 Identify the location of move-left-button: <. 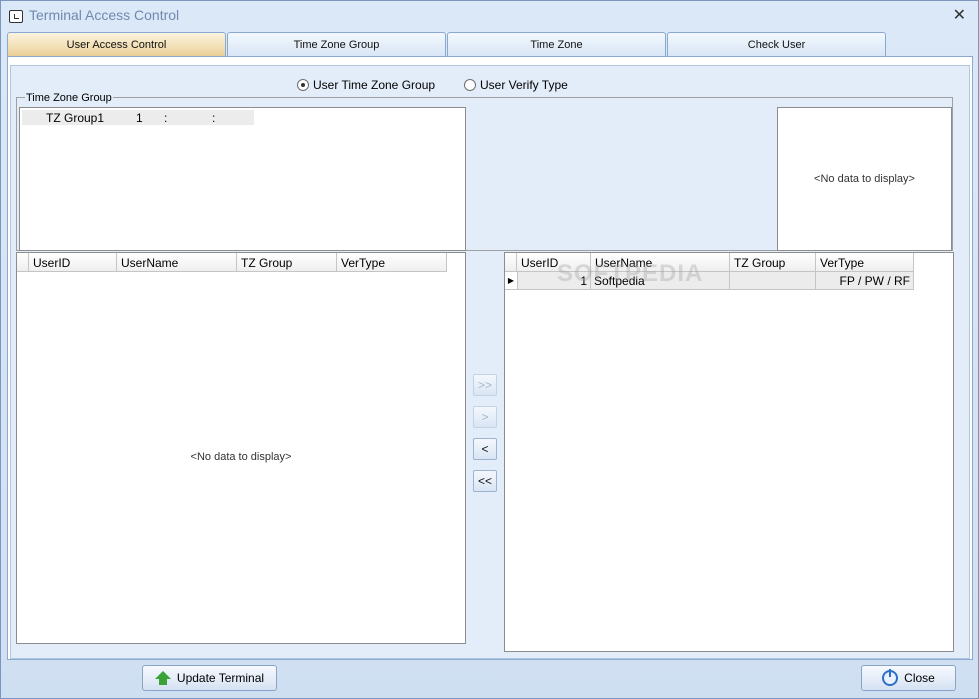
(485, 449).